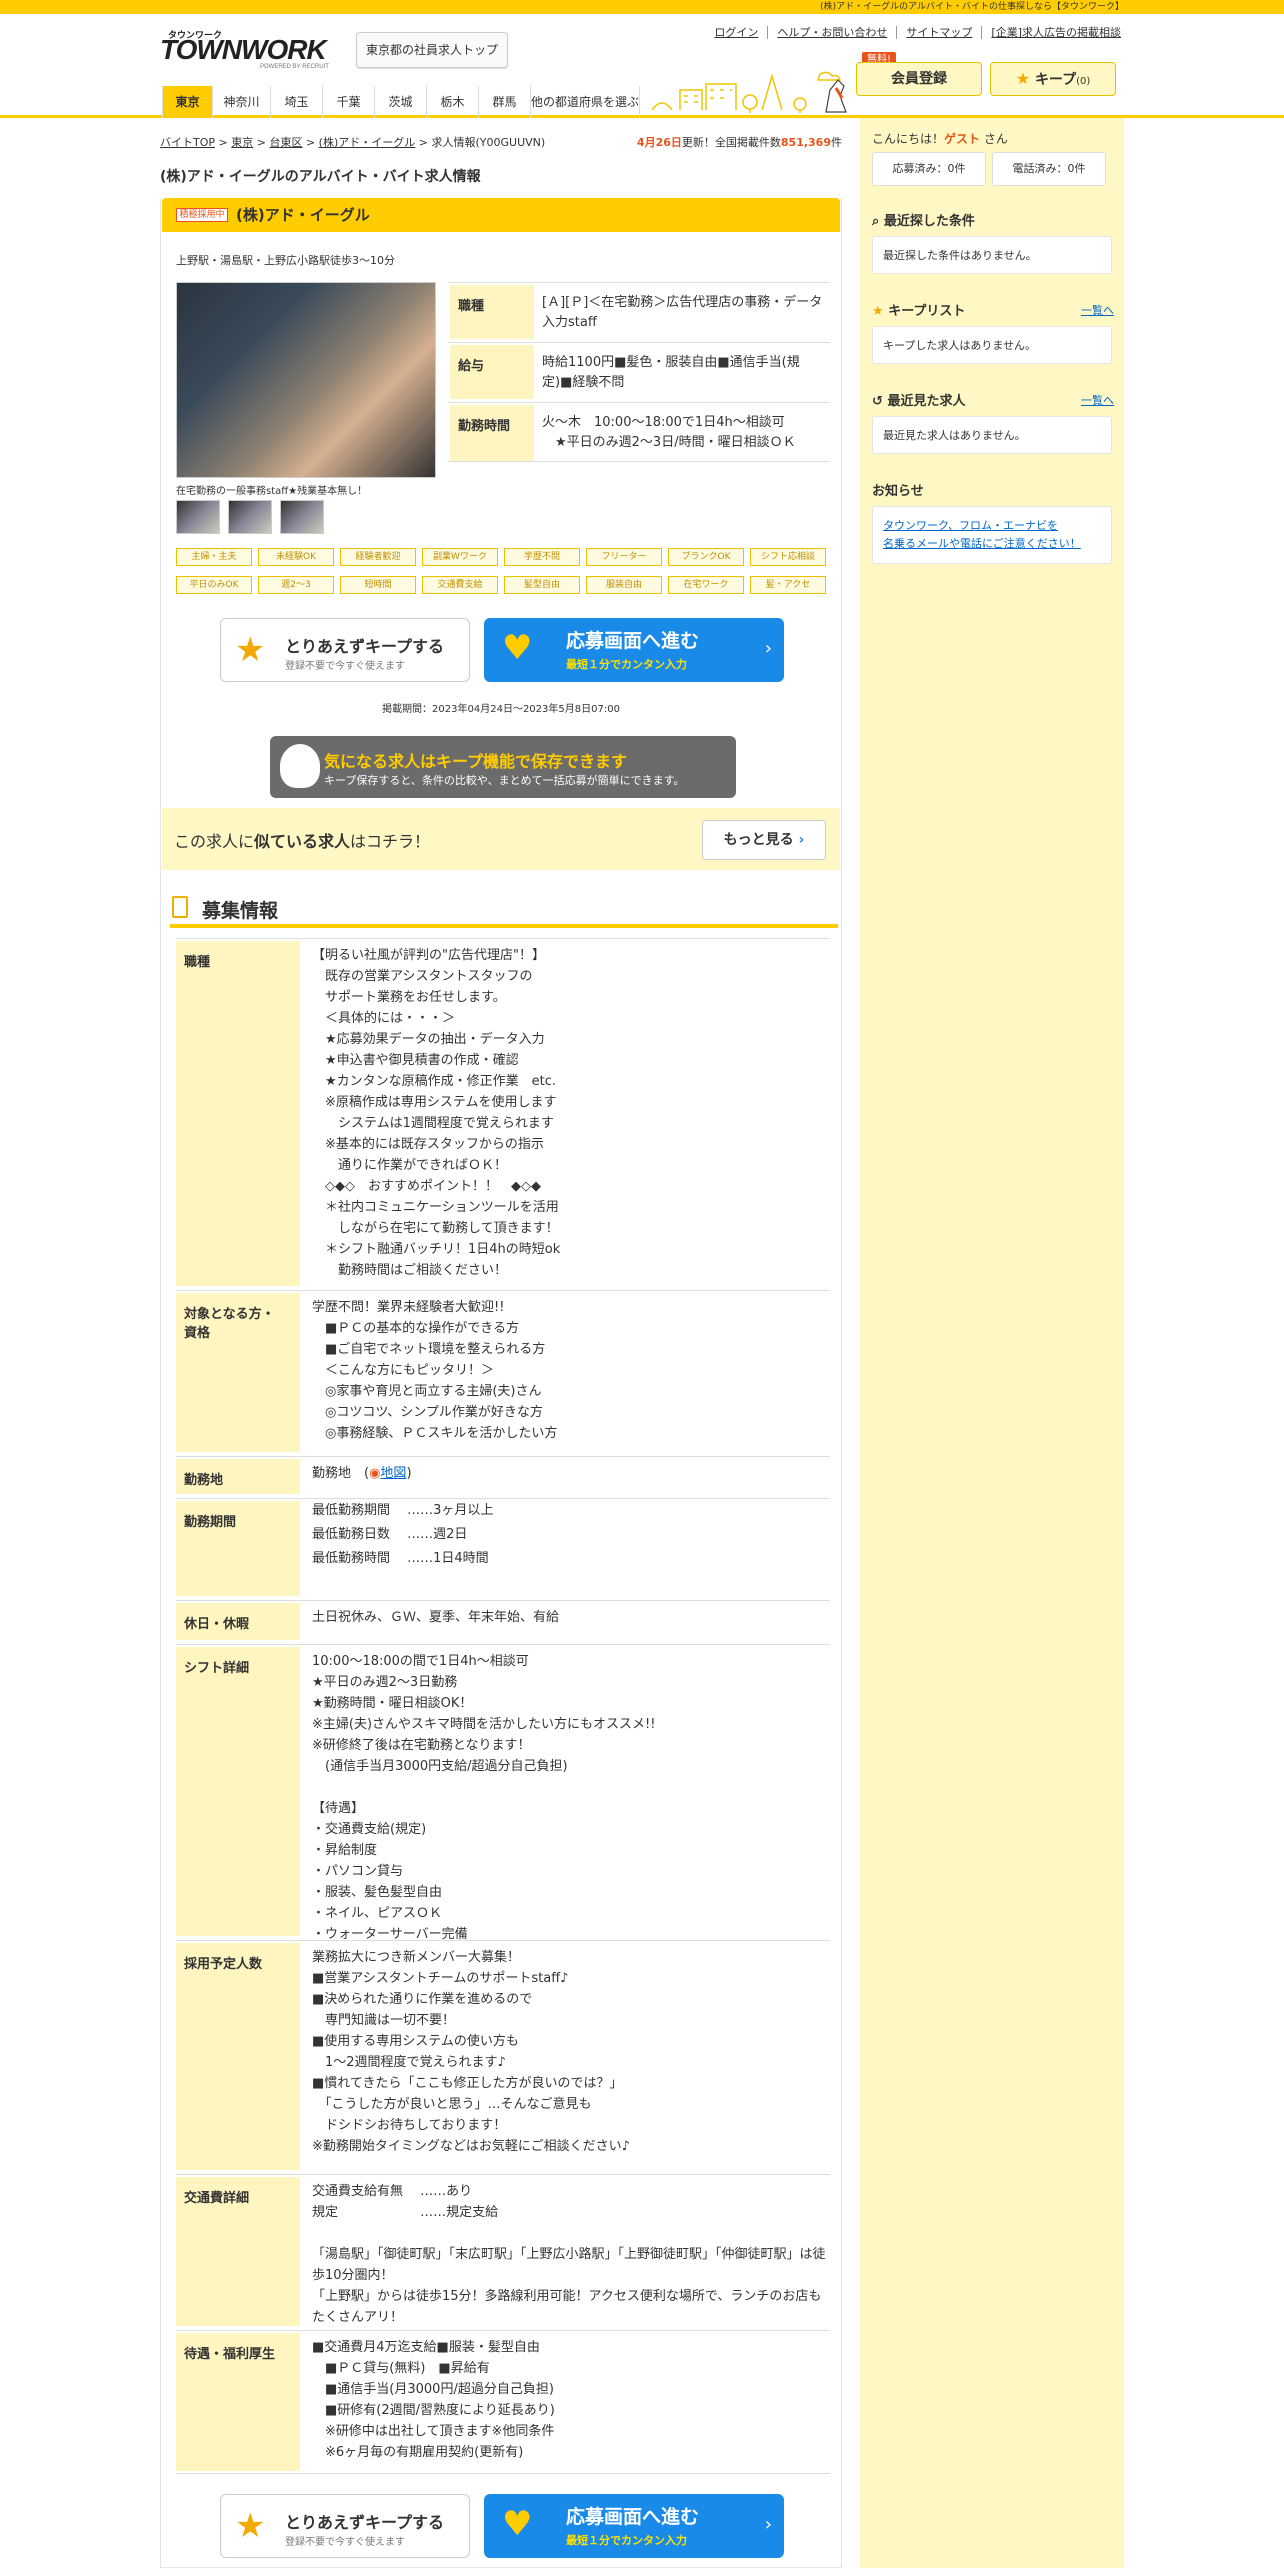 Image resolution: width=1284 pixels, height=2568 pixels. Describe the element at coordinates (992, 255) in the screenshot. I see `recent-conditions-box: 最近探した条件はありません。` at that location.